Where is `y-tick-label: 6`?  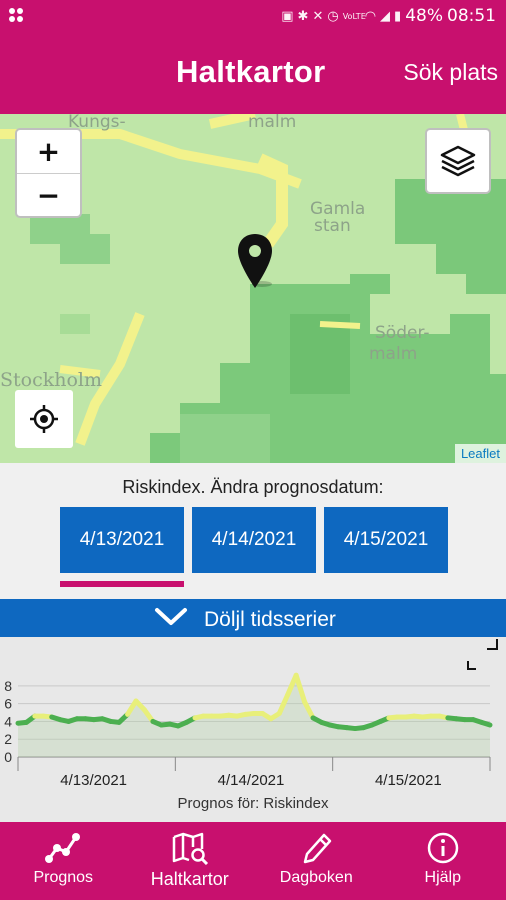
y-tick-label: 6 is located at coordinates (8, 704).